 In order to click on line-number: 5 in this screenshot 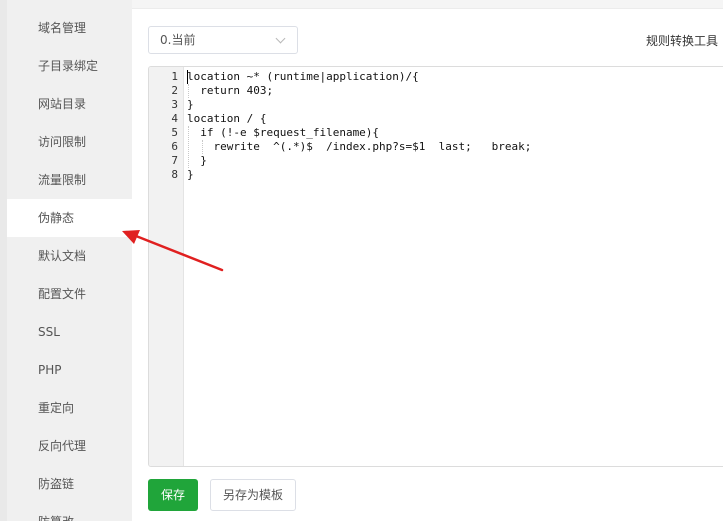, I will do `click(174, 132)`.